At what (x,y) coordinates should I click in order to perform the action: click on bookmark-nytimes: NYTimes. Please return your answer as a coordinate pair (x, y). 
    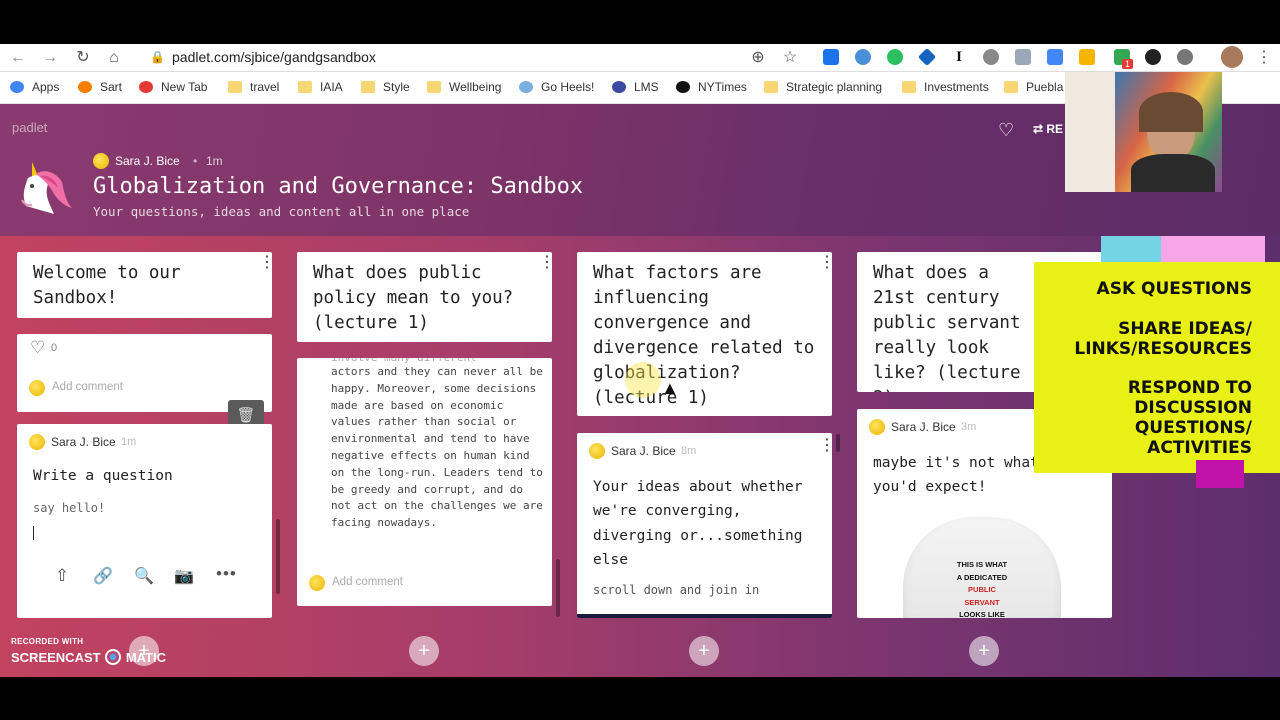
    Looking at the image, I should click on (711, 87).